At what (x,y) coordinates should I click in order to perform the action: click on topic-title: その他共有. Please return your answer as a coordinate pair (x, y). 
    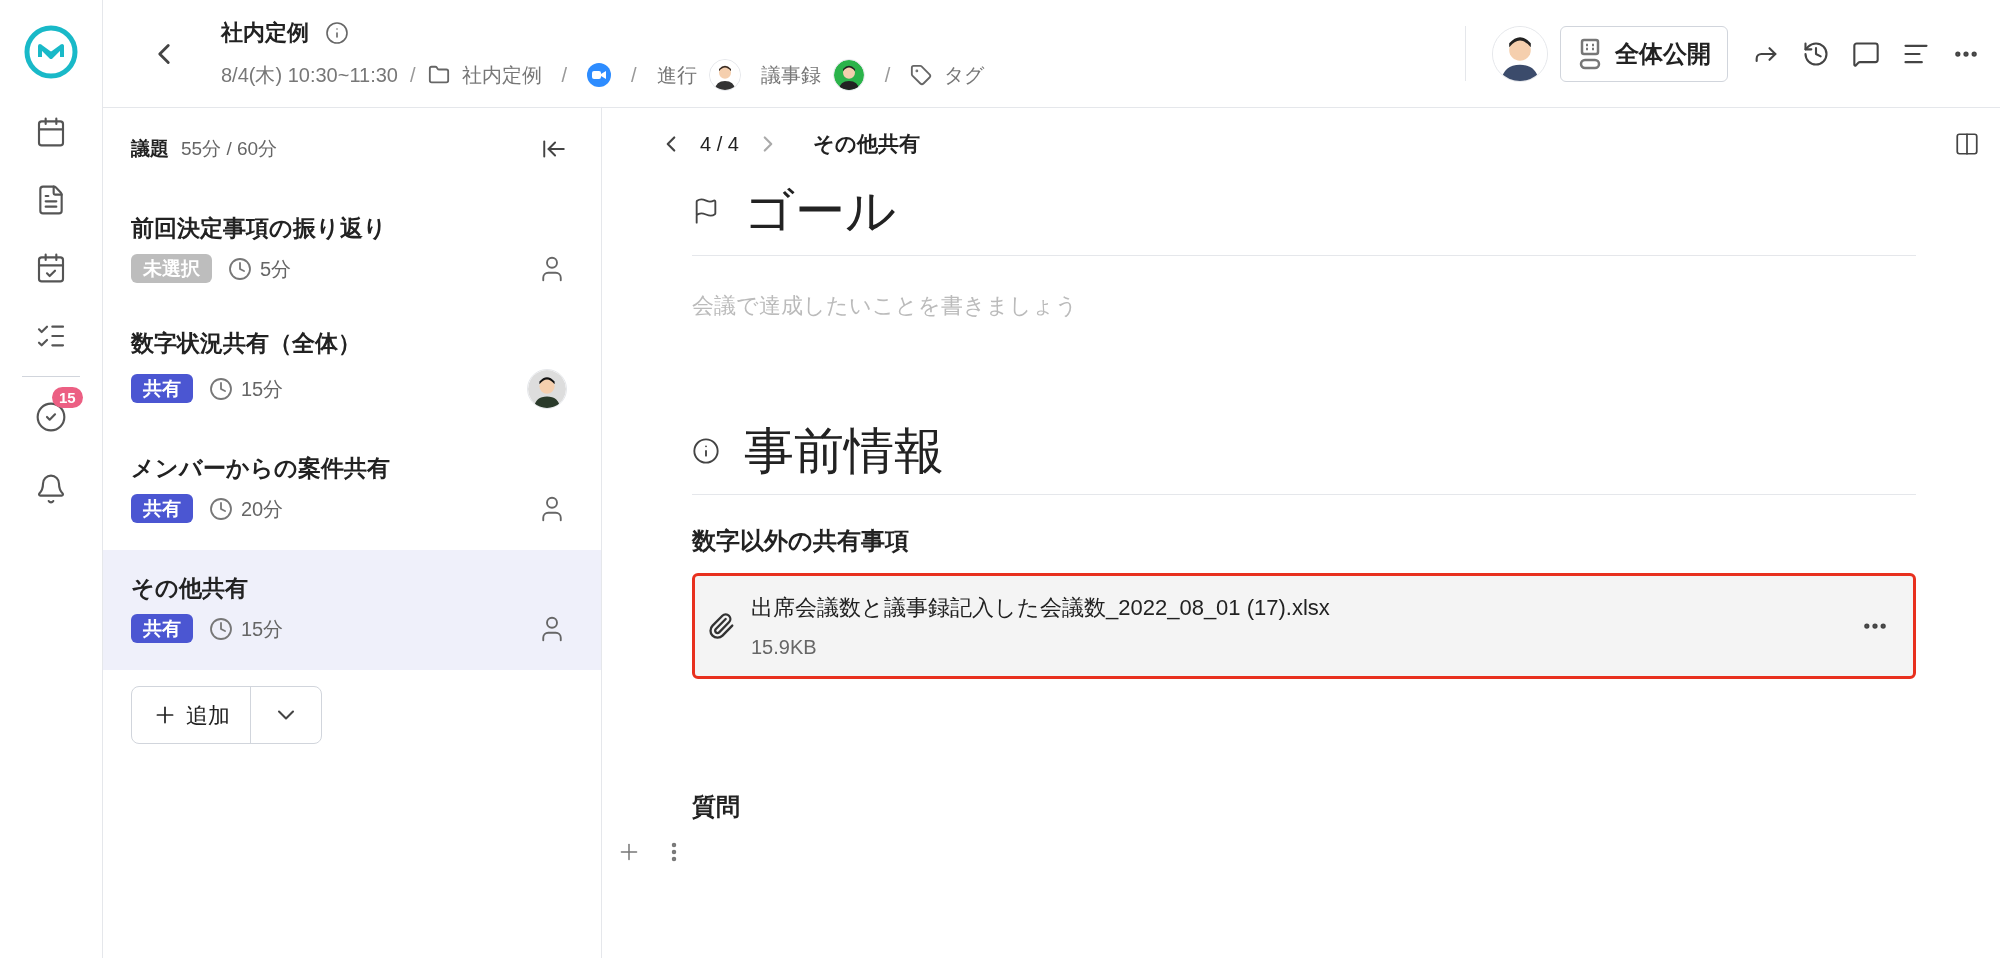
    Looking at the image, I should click on (866, 144).